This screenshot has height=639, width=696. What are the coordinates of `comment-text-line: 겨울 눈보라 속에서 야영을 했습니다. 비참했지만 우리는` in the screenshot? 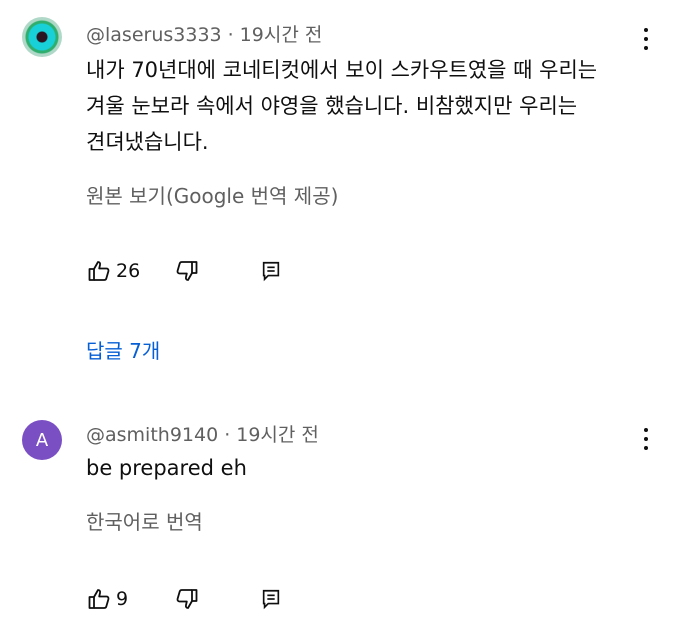 It's located at (332, 106).